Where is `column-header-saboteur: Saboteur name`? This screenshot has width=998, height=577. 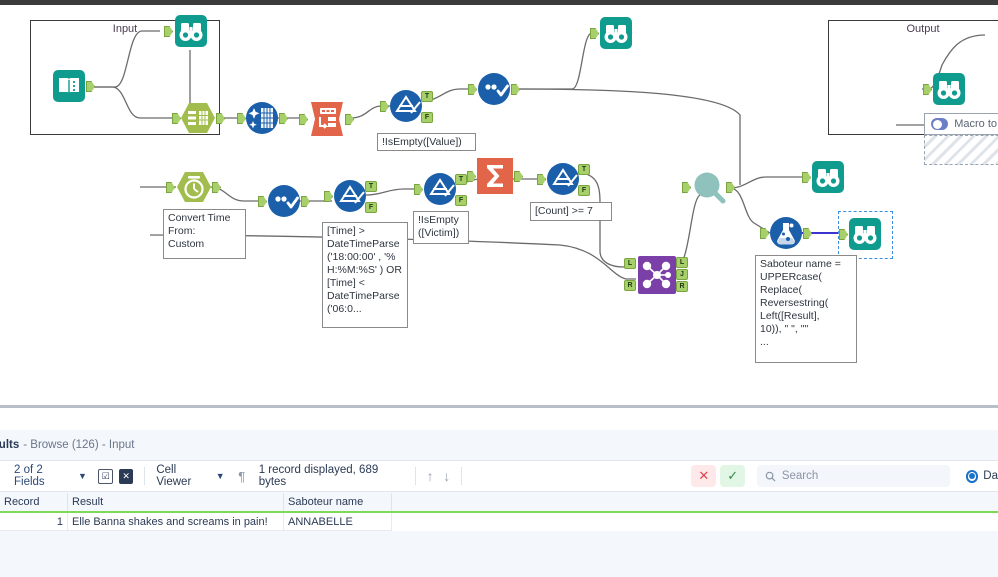 column-header-saboteur: Saboteur name is located at coordinates (338, 502).